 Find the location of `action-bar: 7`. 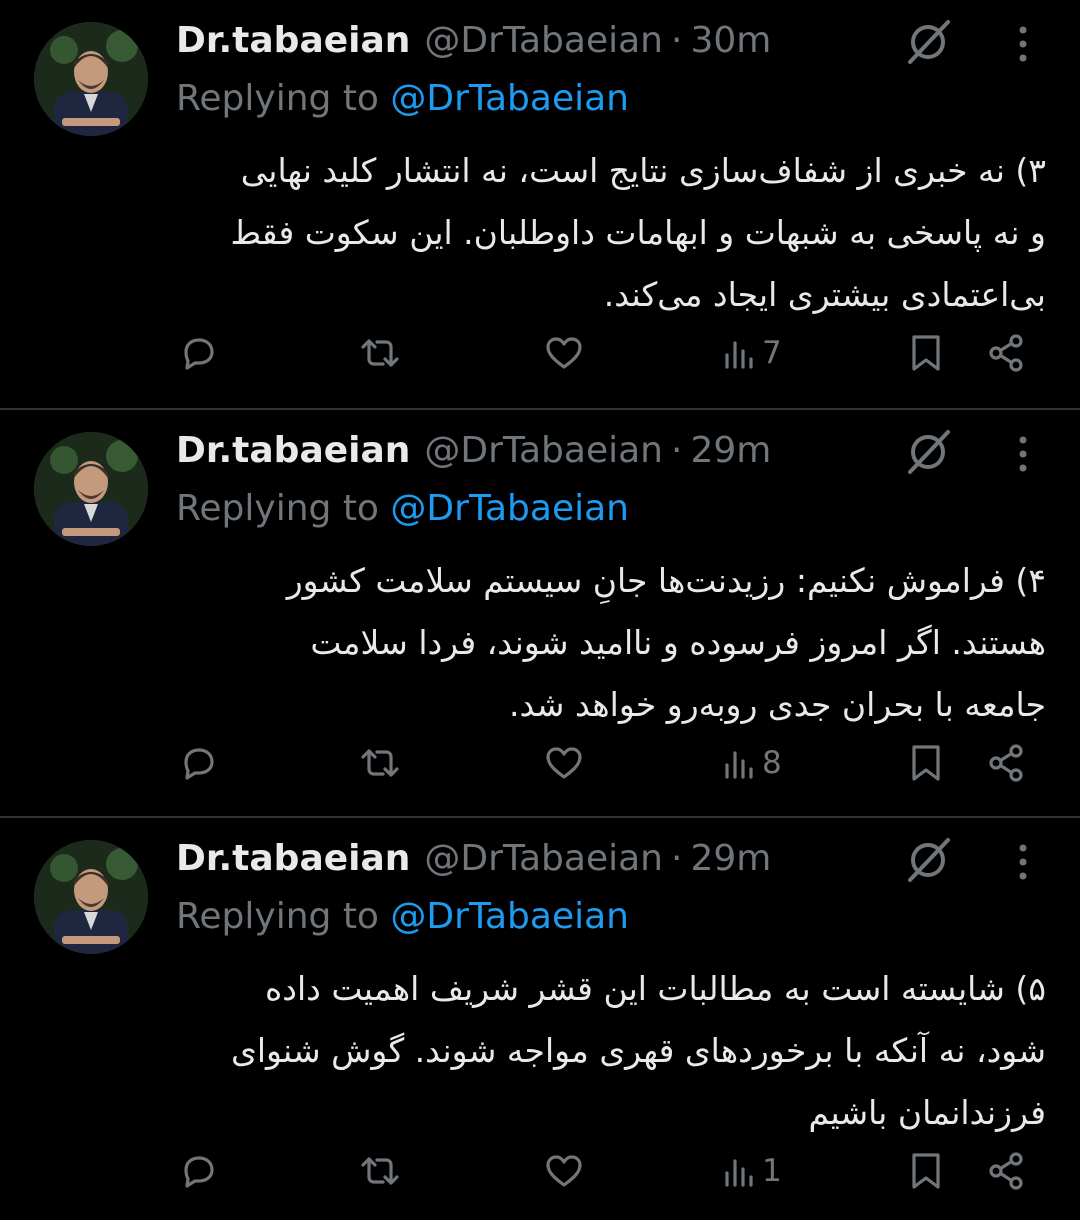

action-bar: 7 is located at coordinates (608, 353).